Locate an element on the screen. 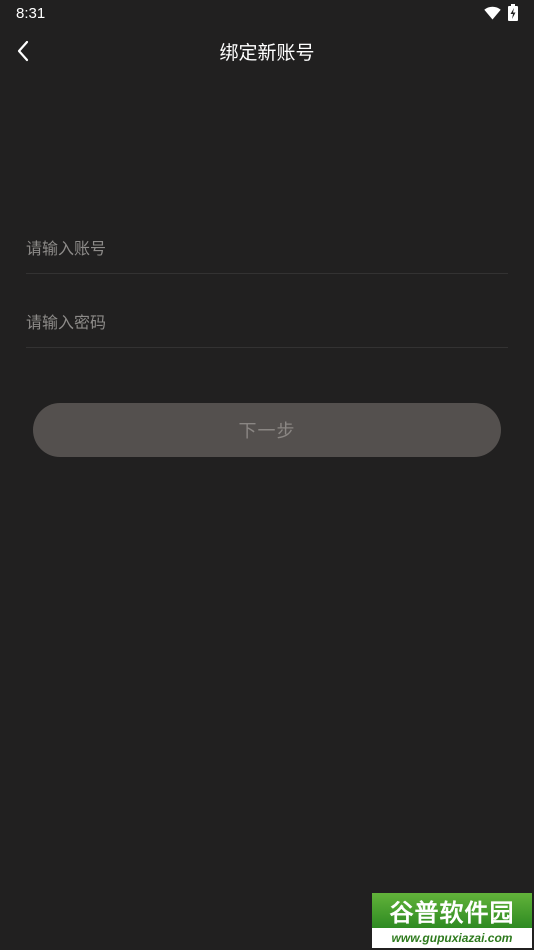 Image resolution: width=534 pixels, height=950 pixels. watermark-logo: 谷普软件园 www.gupuxiazai.com is located at coordinates (452, 920).